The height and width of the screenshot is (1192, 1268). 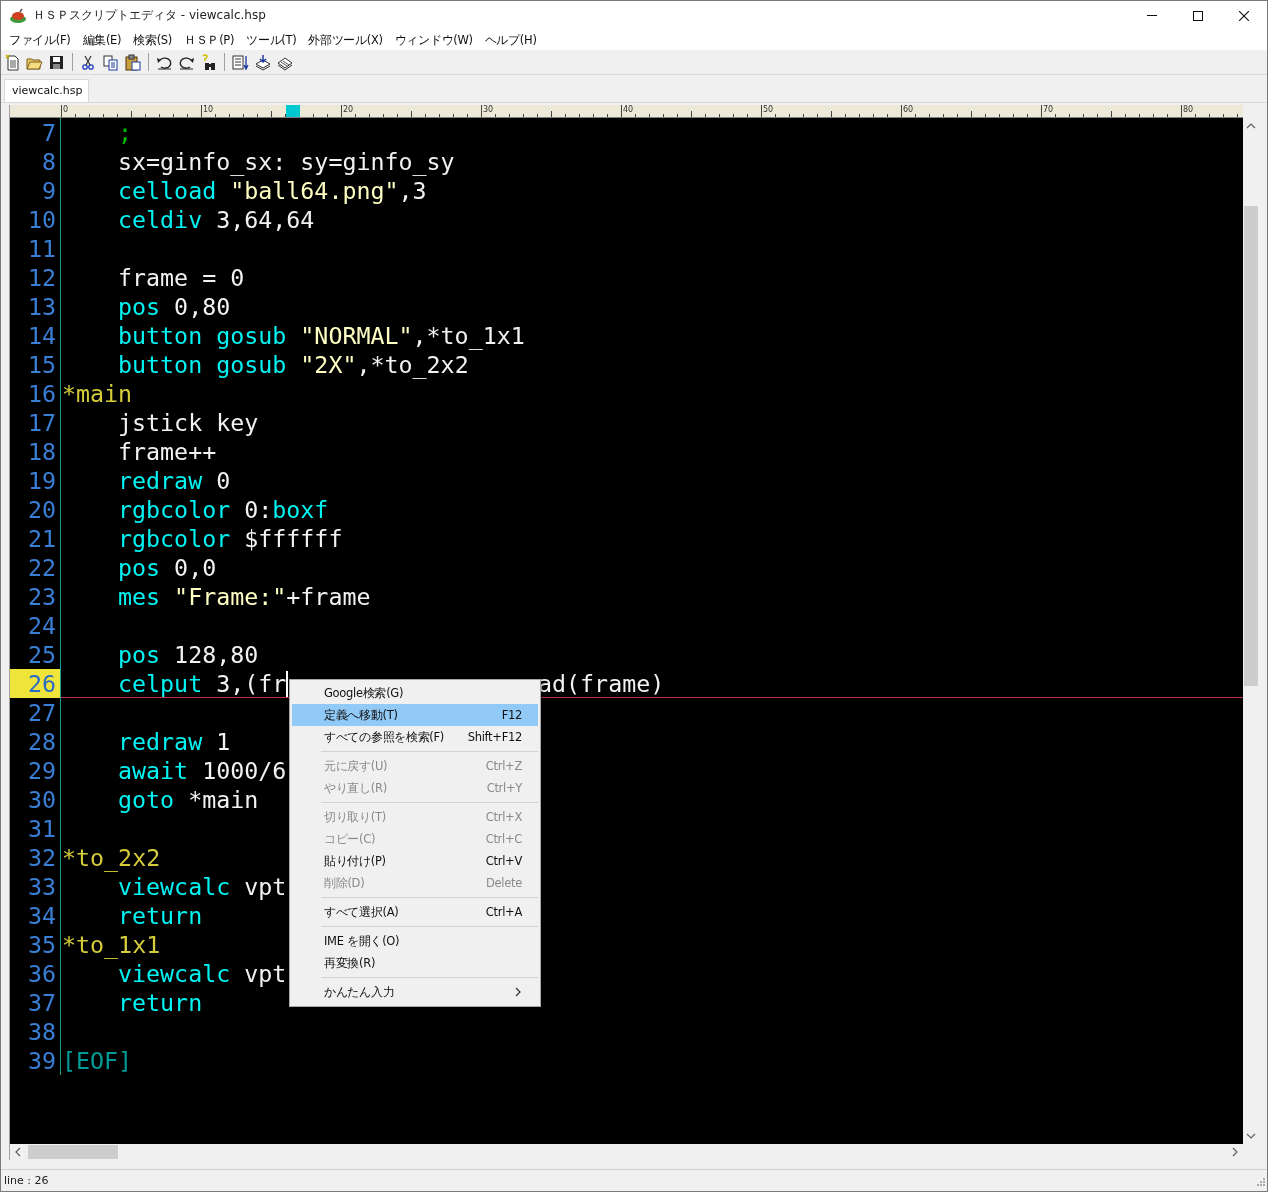 I want to click on code-text: boxf, so click(x=300, y=509).